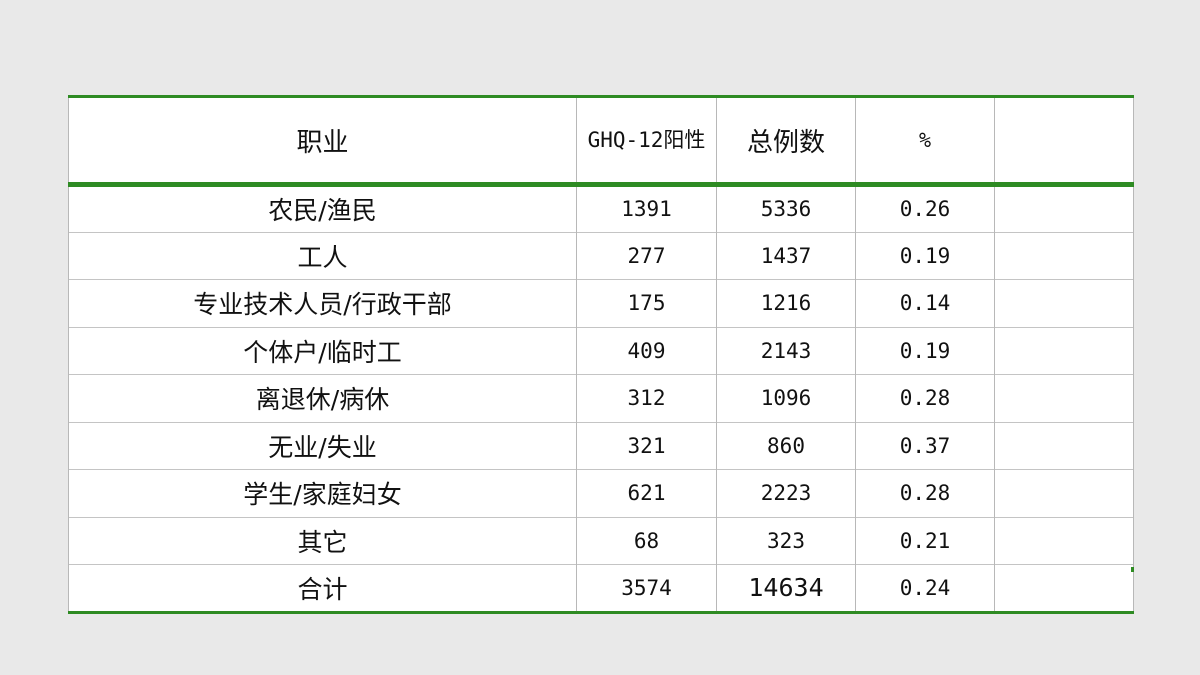  I want to click on cell-occupation: 合计, so click(322, 588).